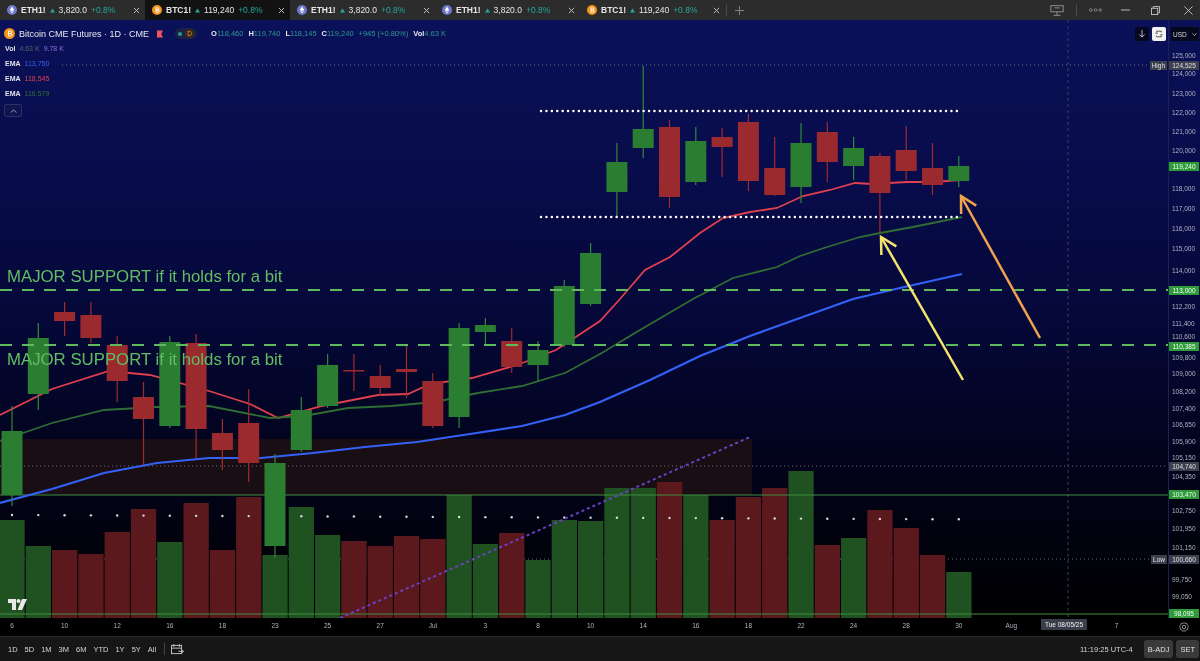  I want to click on more-icon, so click(1095, 10).